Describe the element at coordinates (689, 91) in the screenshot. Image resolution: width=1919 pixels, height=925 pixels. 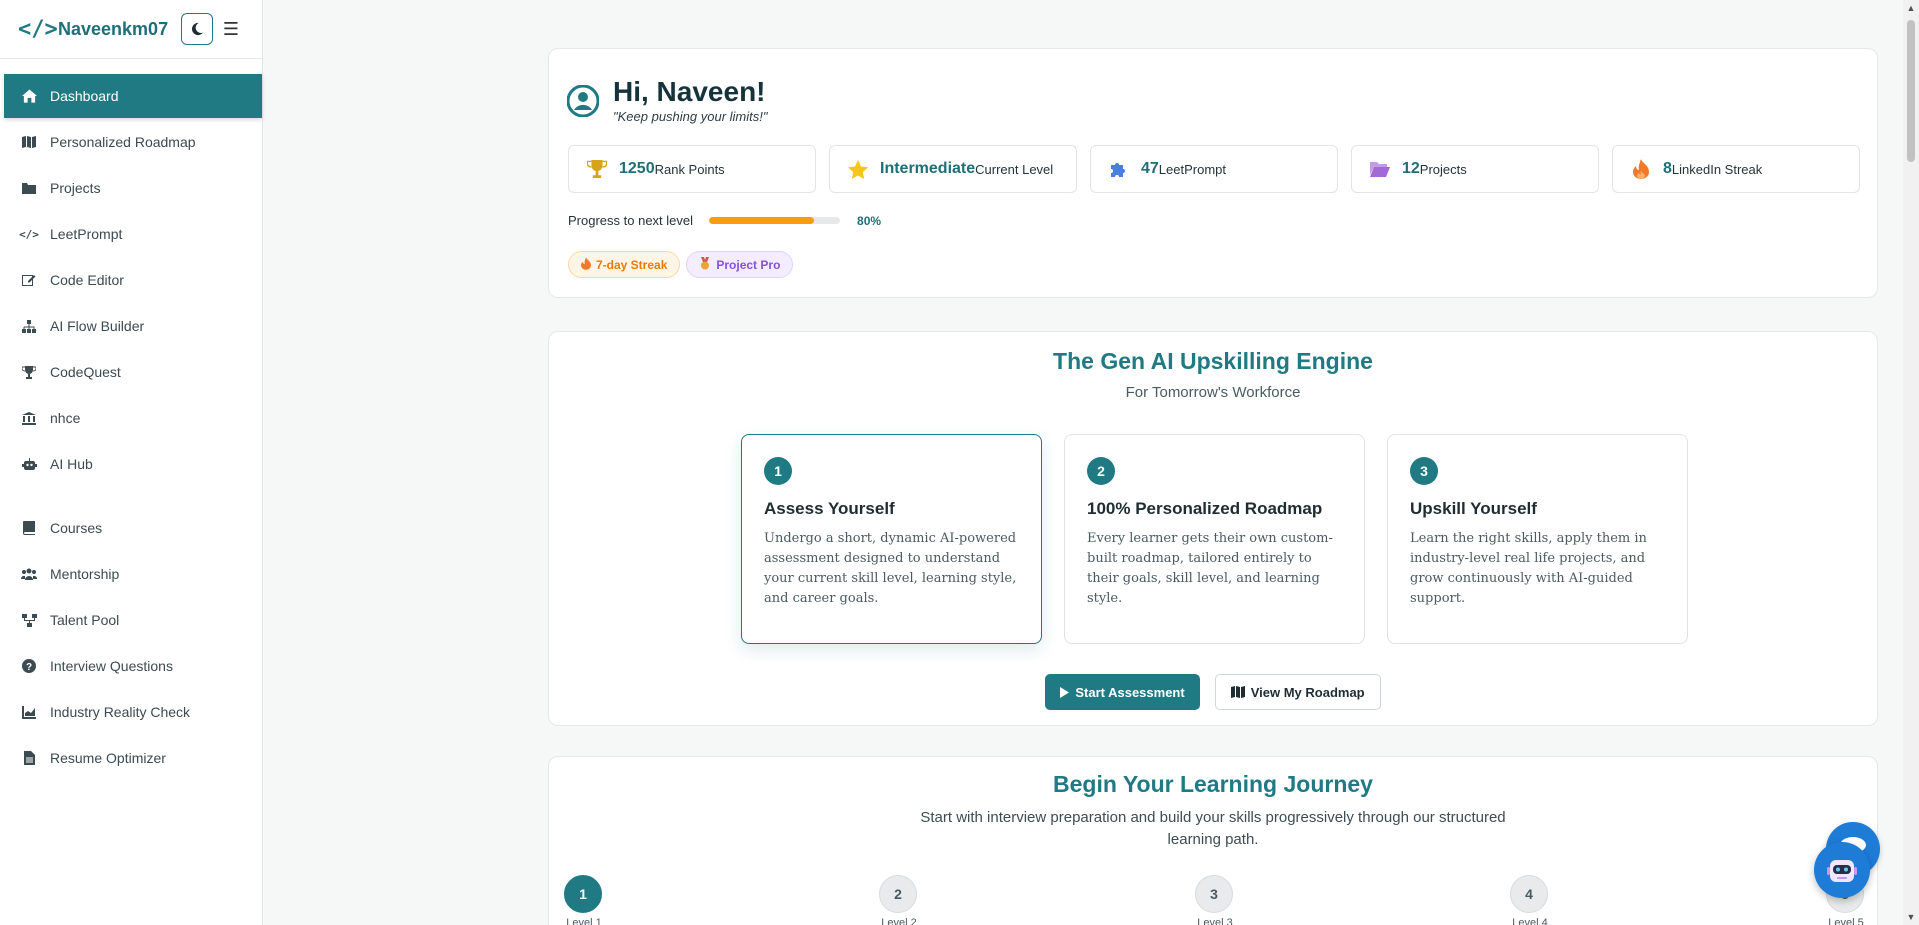
I see `greeting-title: Hi, Naveen!` at that location.